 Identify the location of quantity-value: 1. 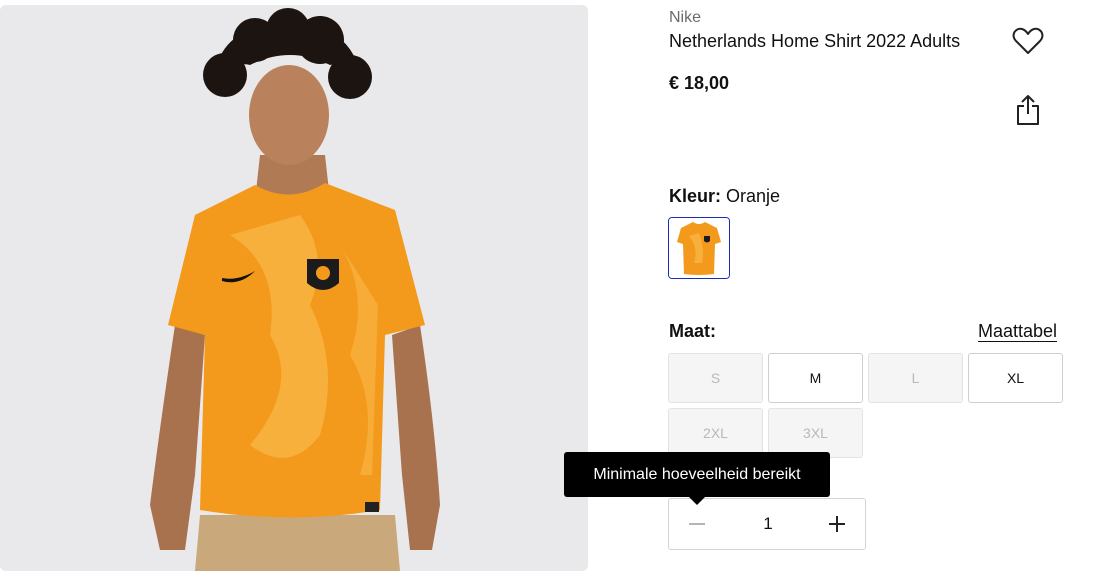
(768, 524).